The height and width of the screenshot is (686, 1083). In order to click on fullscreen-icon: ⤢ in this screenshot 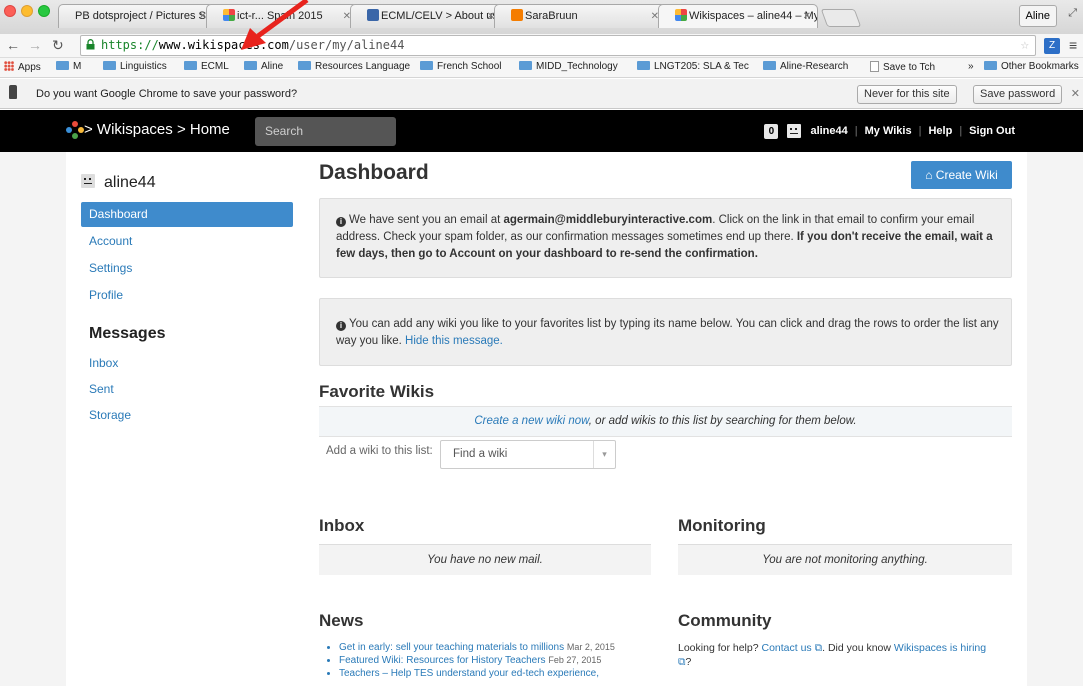, I will do `click(1072, 13)`.